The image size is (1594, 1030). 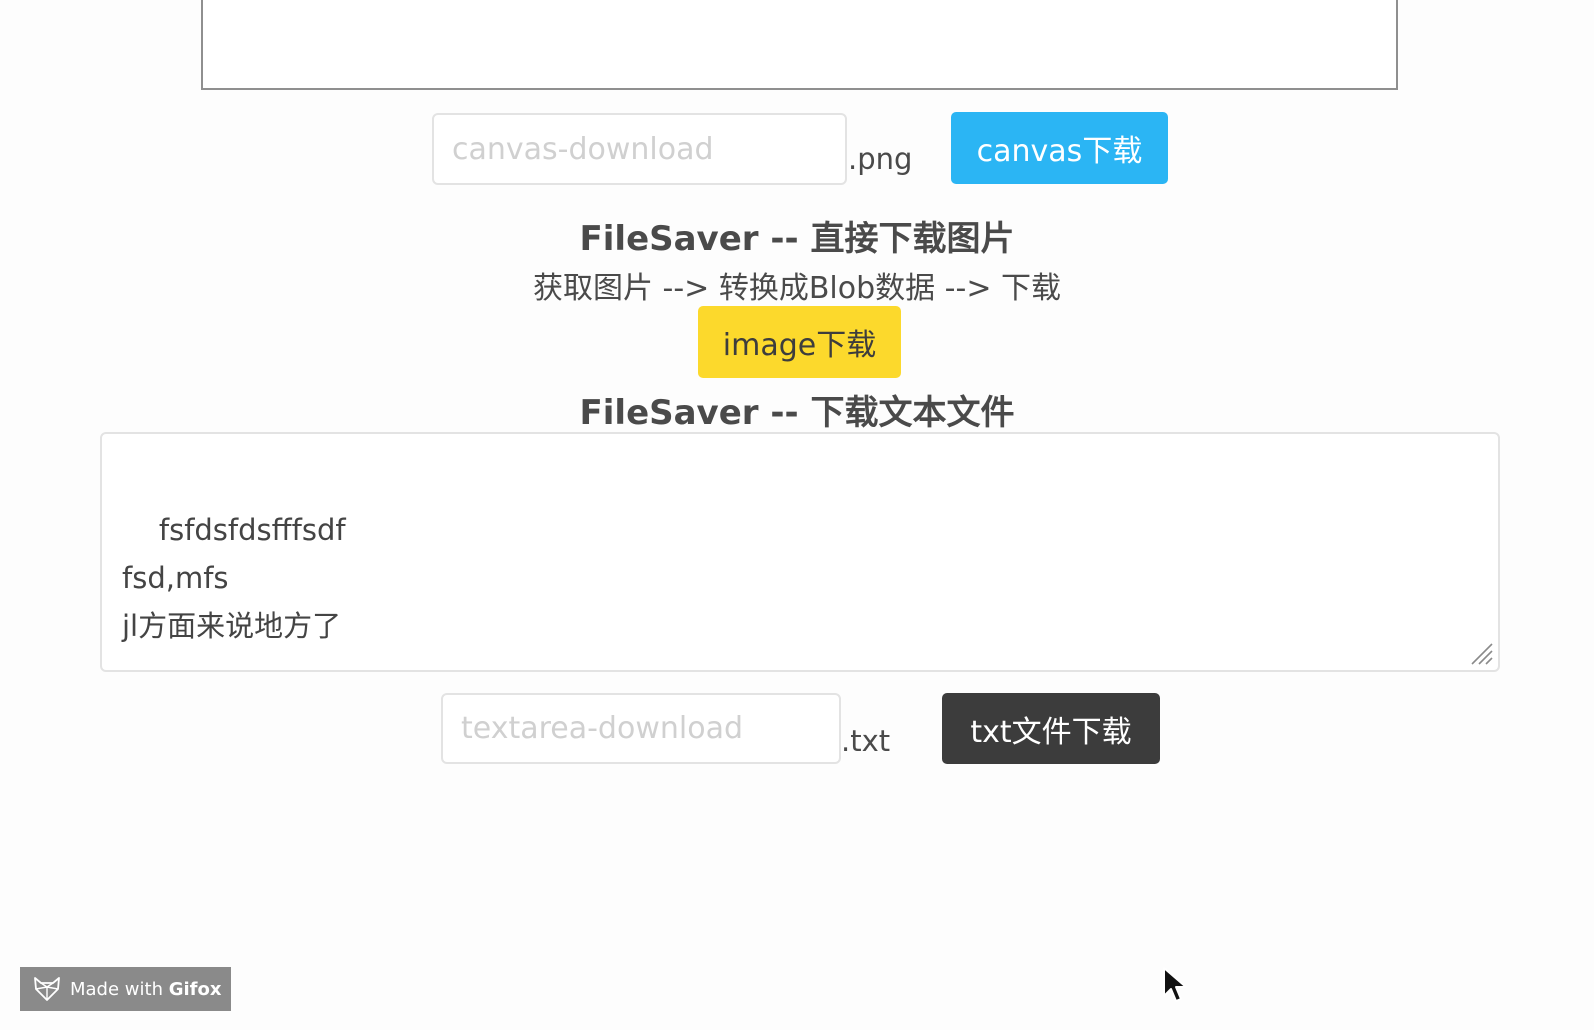 I want to click on gifox-watermark-brand: Gifox, so click(x=195, y=989).